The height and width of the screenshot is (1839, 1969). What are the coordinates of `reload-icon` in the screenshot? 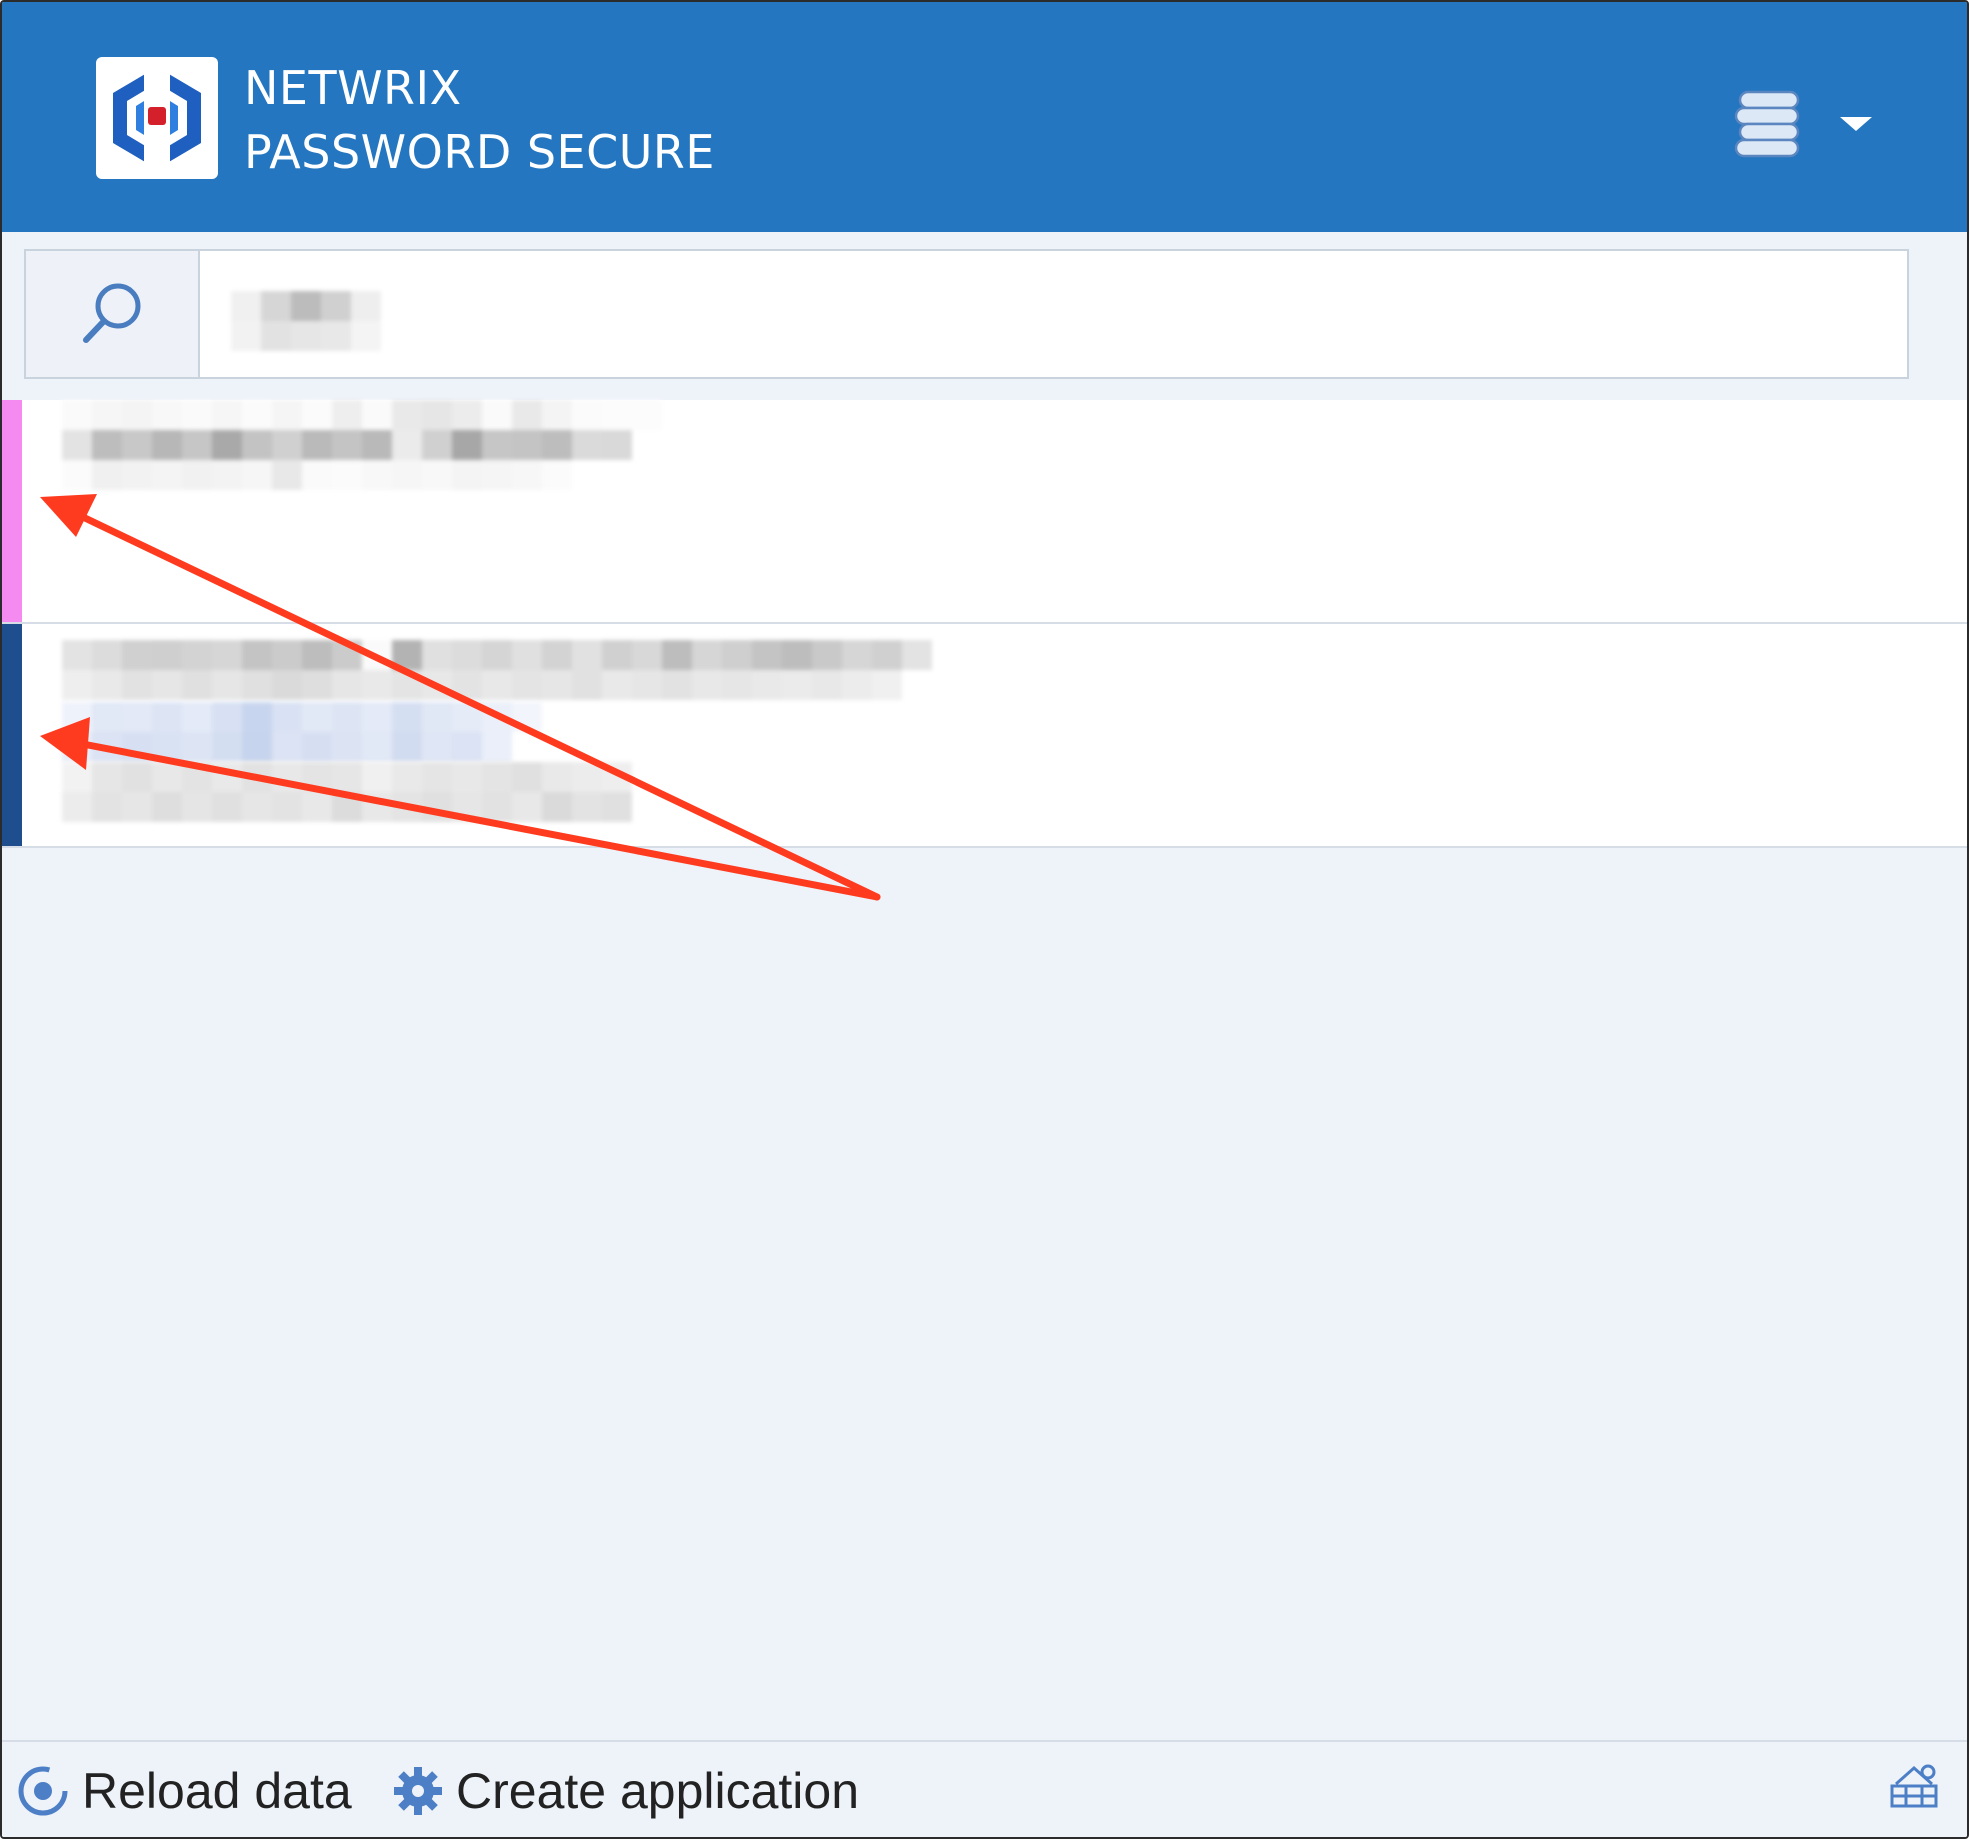 It's located at (43, 1791).